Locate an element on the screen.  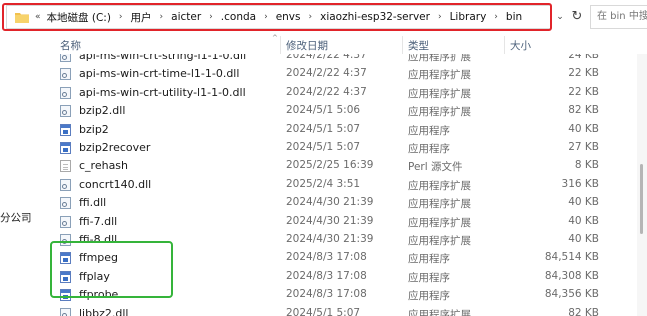
file-name: bzip2recover is located at coordinates (115, 147).